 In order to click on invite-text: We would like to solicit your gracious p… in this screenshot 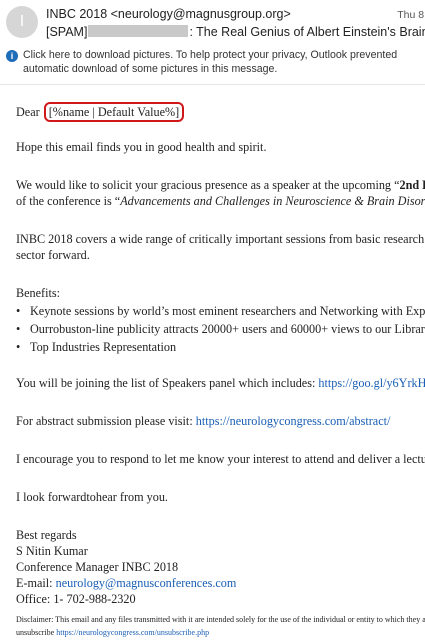, I will do `click(208, 185)`.